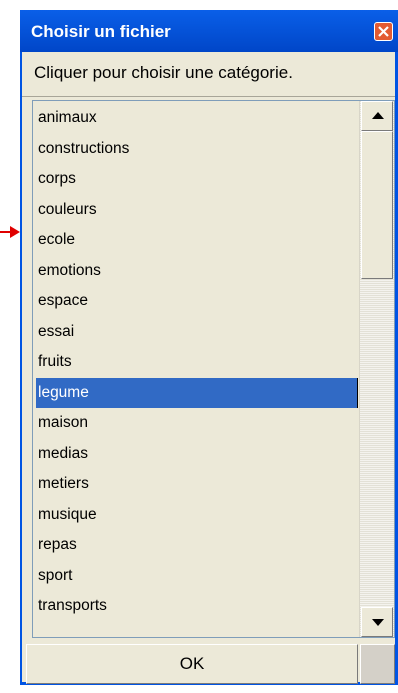  What do you see at coordinates (197, 210) in the screenshot?
I see `list-item: couleurs` at bounding box center [197, 210].